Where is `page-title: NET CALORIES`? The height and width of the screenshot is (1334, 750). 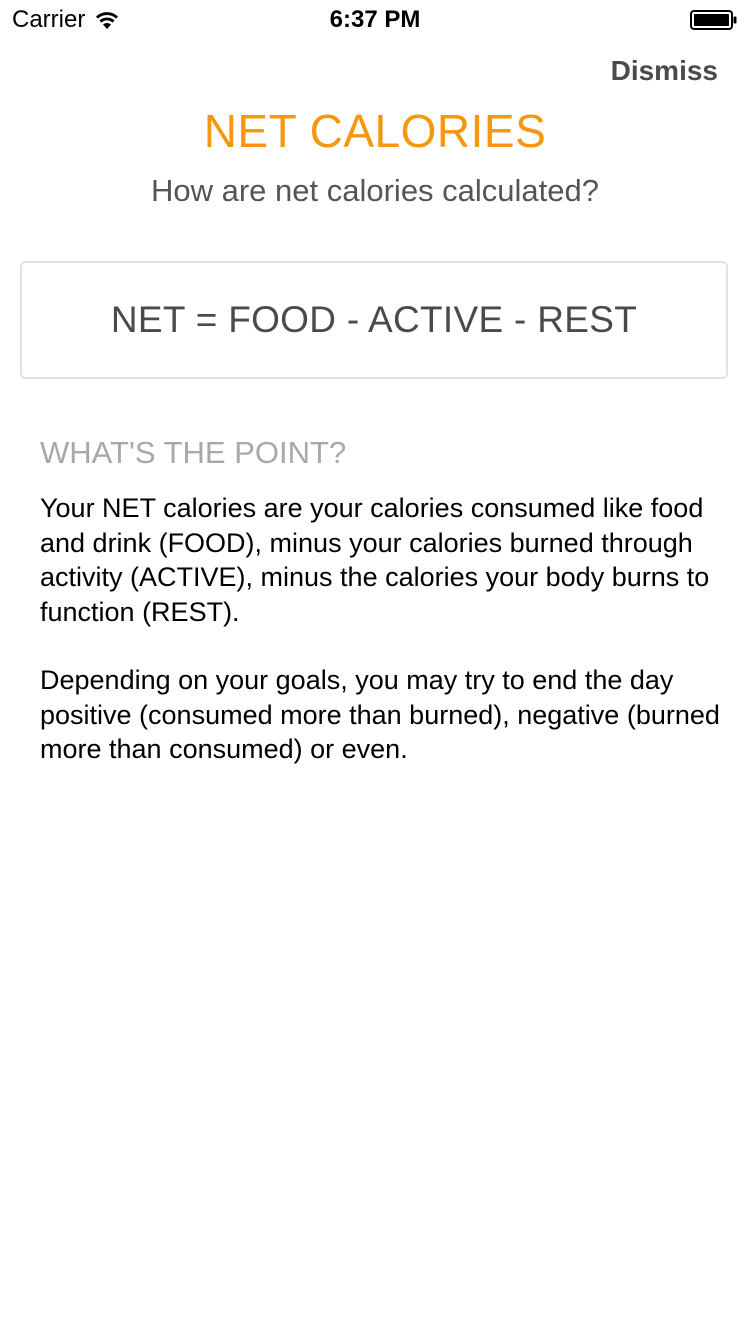 page-title: NET CALORIES is located at coordinates (375, 131).